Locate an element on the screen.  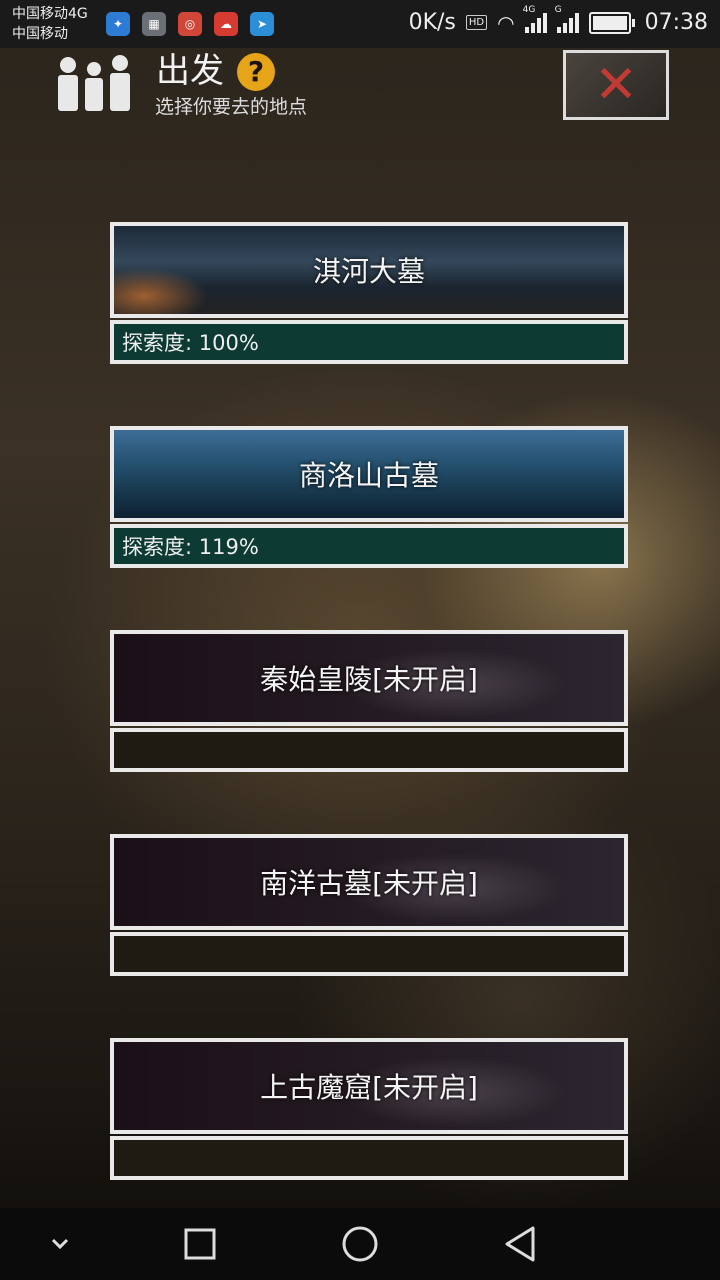
game-app-icon: ◎ is located at coordinates (190, 24).